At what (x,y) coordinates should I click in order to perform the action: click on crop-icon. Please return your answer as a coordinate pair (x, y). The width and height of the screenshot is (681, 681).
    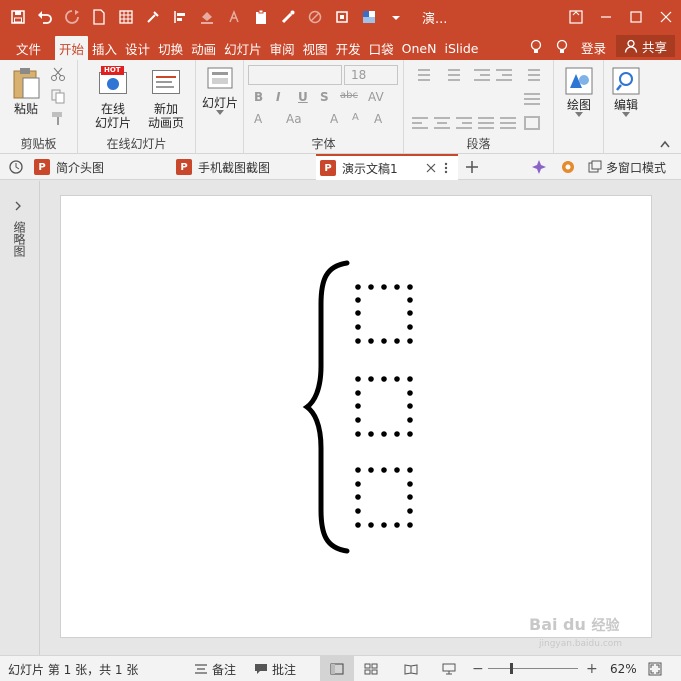
    Looking at the image, I should click on (342, 17).